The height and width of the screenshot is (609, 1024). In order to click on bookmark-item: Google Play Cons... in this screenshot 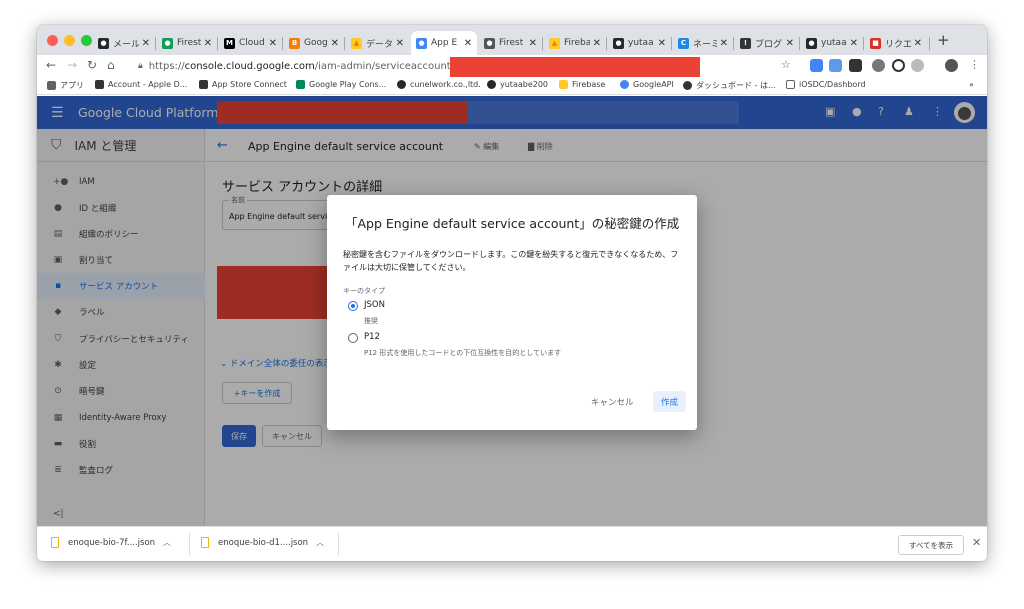, I will do `click(341, 84)`.